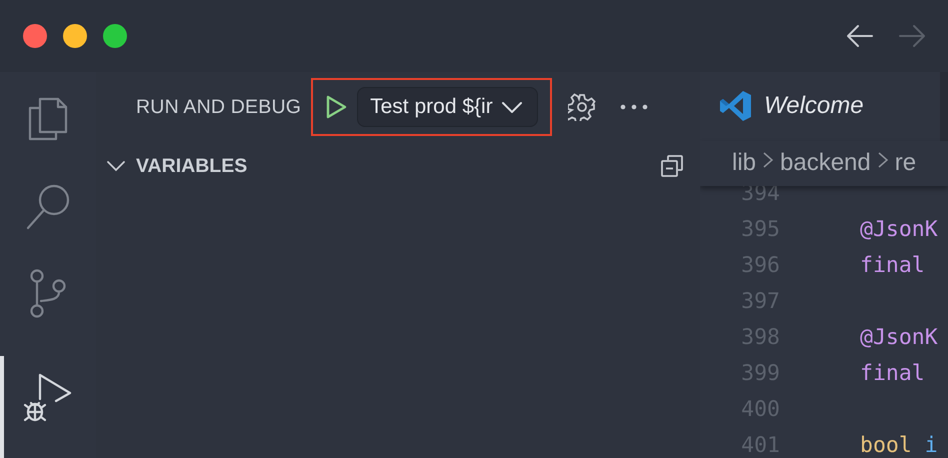 The height and width of the screenshot is (458, 948). I want to click on files-icon, so click(48, 119).